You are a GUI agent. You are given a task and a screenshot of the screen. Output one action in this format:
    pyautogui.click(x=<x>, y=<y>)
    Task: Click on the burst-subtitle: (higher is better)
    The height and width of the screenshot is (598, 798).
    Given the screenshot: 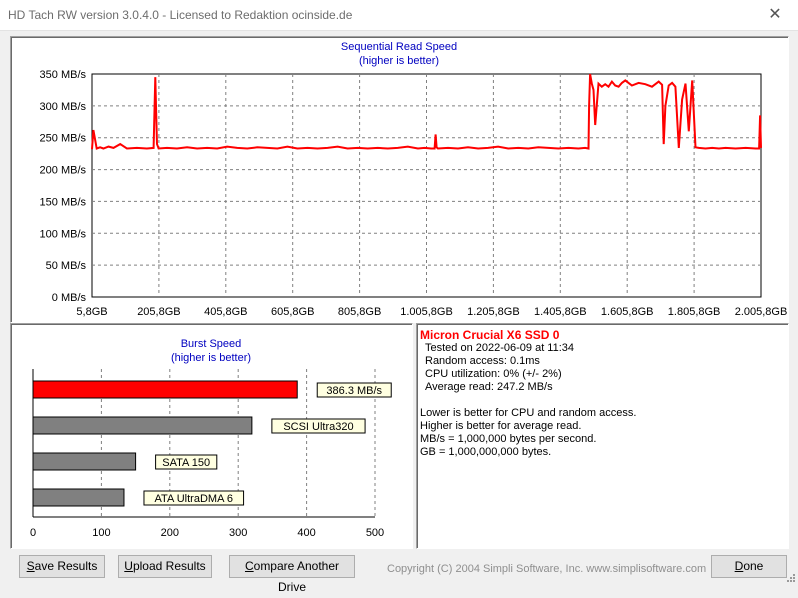 What is the action you would take?
    pyautogui.click(x=211, y=358)
    